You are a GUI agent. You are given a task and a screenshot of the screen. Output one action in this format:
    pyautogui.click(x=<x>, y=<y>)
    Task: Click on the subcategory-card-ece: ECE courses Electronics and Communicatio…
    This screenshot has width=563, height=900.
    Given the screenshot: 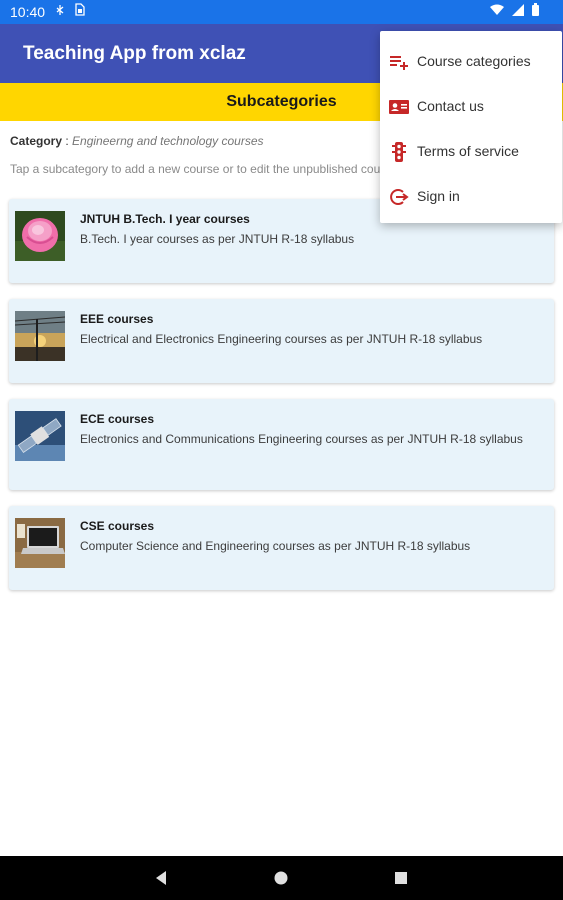 What is the action you would take?
    pyautogui.click(x=281, y=444)
    